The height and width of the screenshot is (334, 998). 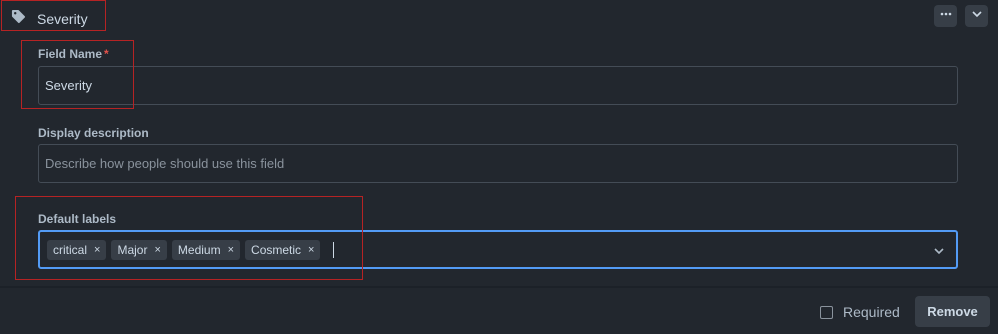 What do you see at coordinates (498, 85) in the screenshot?
I see `field-name-input: Severity` at bounding box center [498, 85].